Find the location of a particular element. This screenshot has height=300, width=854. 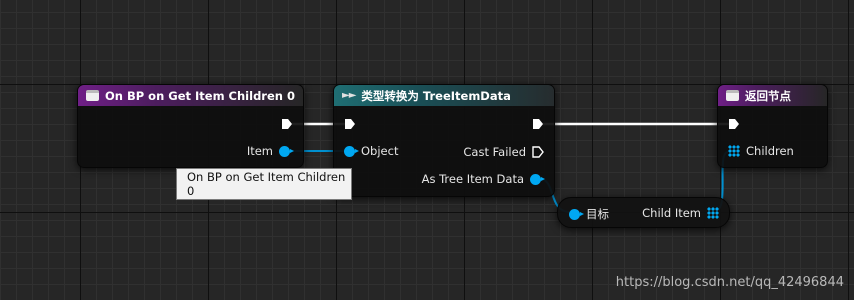

as-tree-item-data-pin-icon is located at coordinates (537, 179).